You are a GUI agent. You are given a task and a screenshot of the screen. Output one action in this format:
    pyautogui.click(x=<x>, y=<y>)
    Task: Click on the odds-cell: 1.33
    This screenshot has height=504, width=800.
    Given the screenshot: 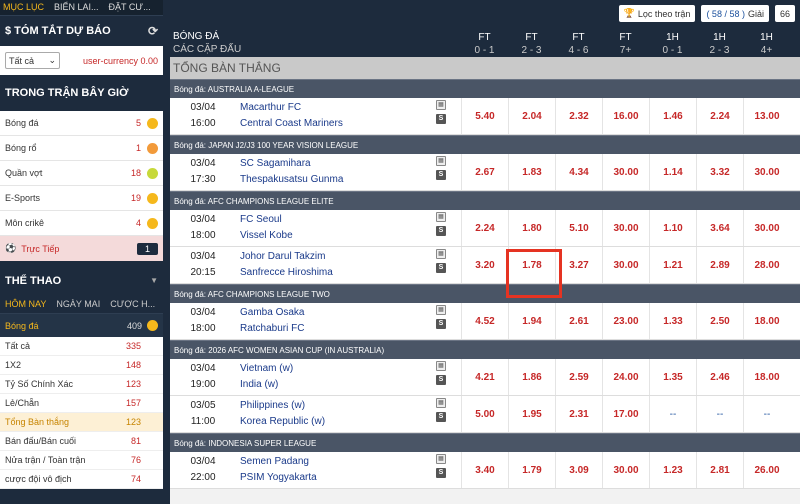 What is the action you would take?
    pyautogui.click(x=672, y=321)
    